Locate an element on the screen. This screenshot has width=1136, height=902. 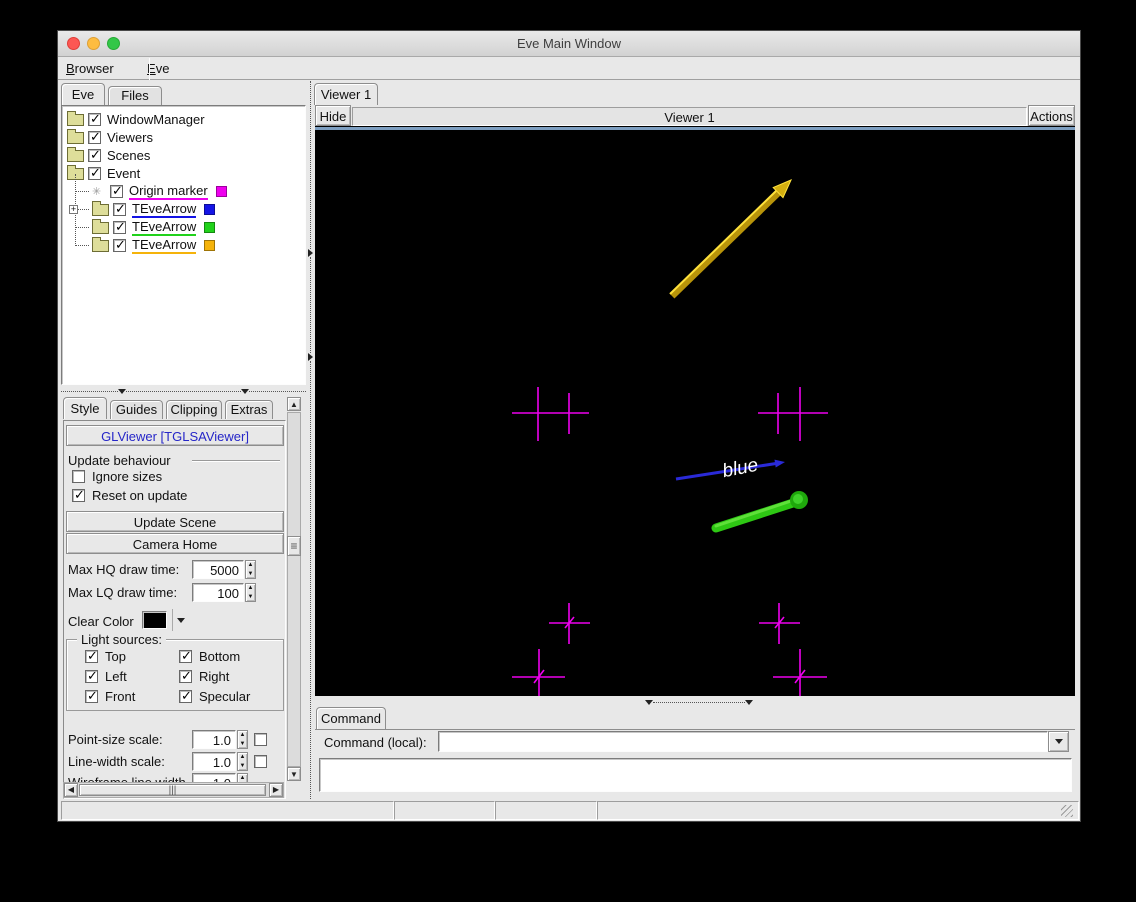
tab-guides: Guides is located at coordinates (136, 409).